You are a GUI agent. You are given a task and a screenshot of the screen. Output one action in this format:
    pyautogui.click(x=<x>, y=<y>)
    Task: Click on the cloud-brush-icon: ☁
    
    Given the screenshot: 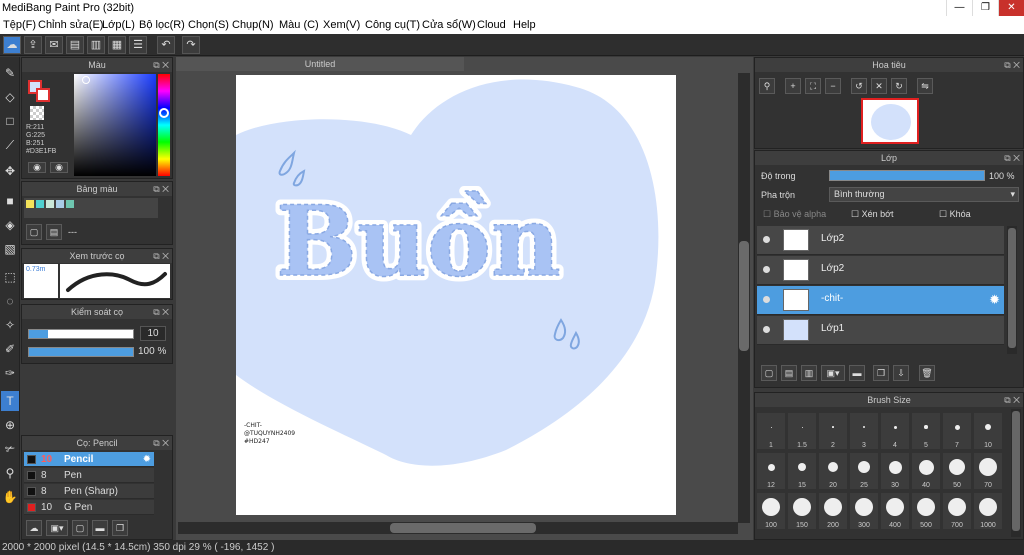 What is the action you would take?
    pyautogui.click(x=34, y=528)
    